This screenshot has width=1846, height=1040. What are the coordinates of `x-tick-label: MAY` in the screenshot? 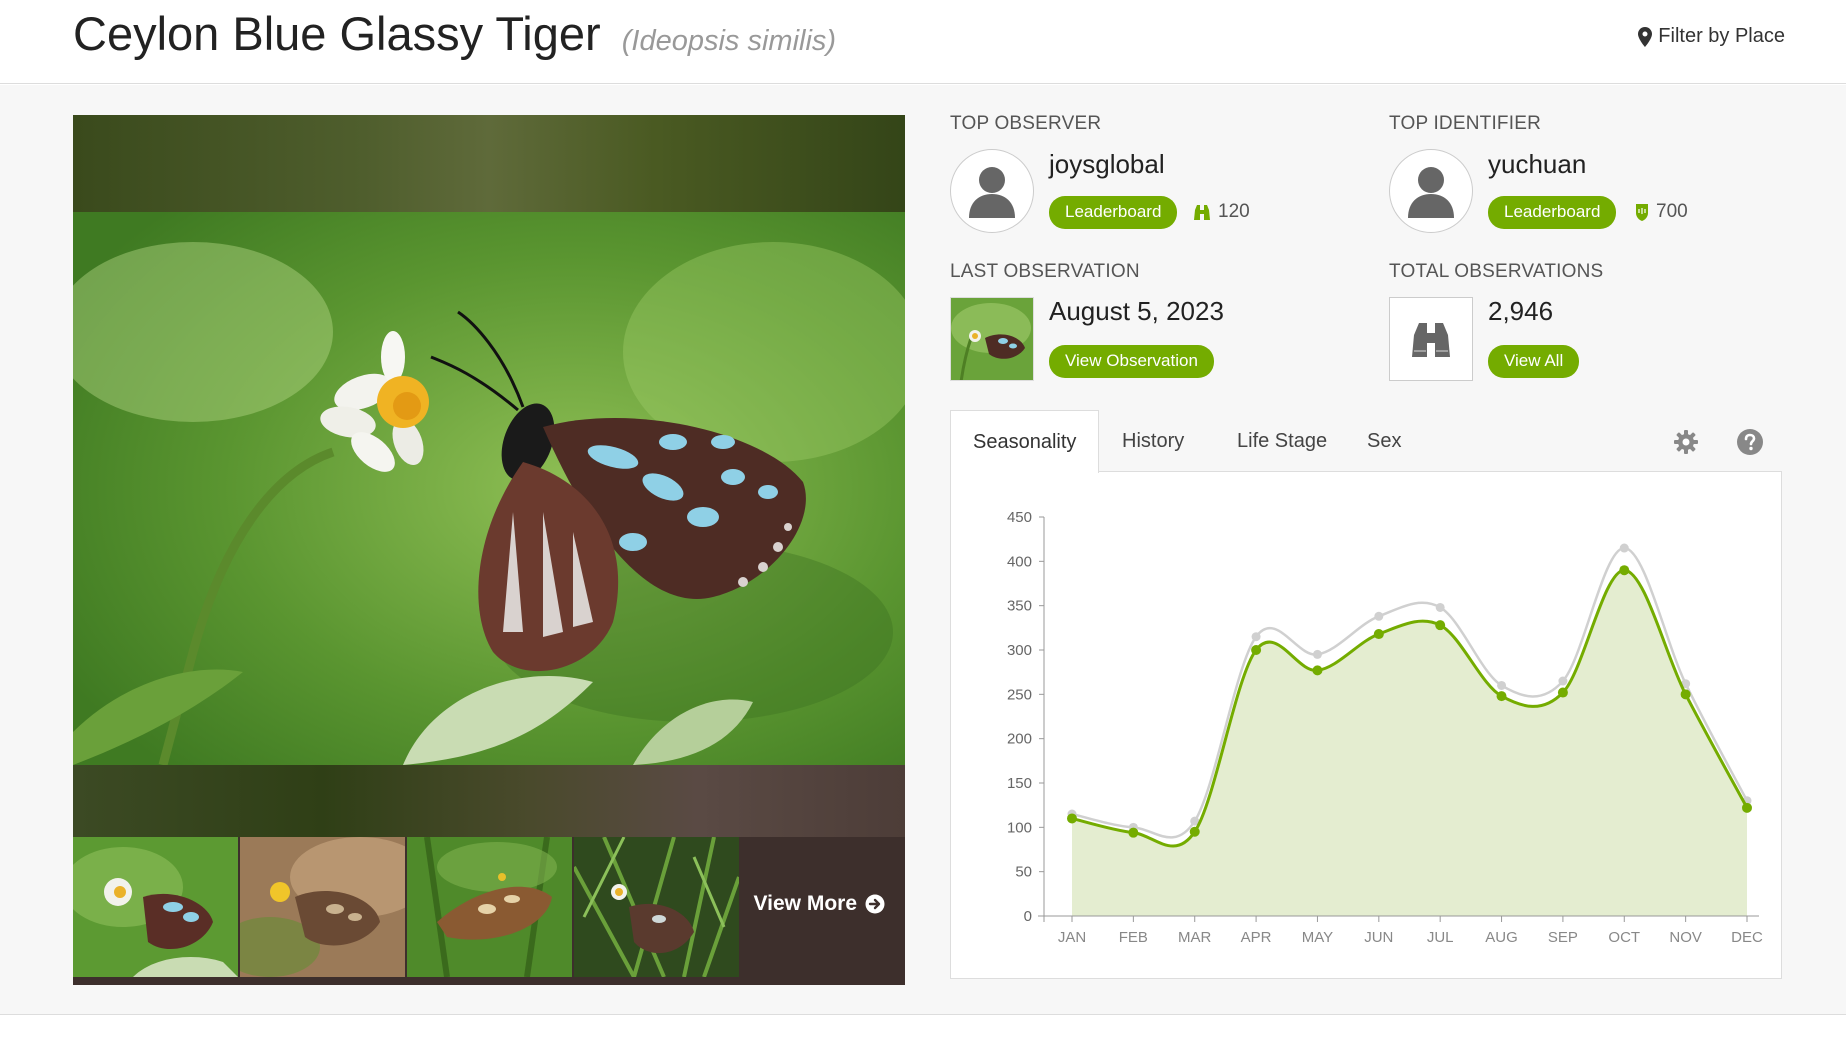 It's located at (1317, 937).